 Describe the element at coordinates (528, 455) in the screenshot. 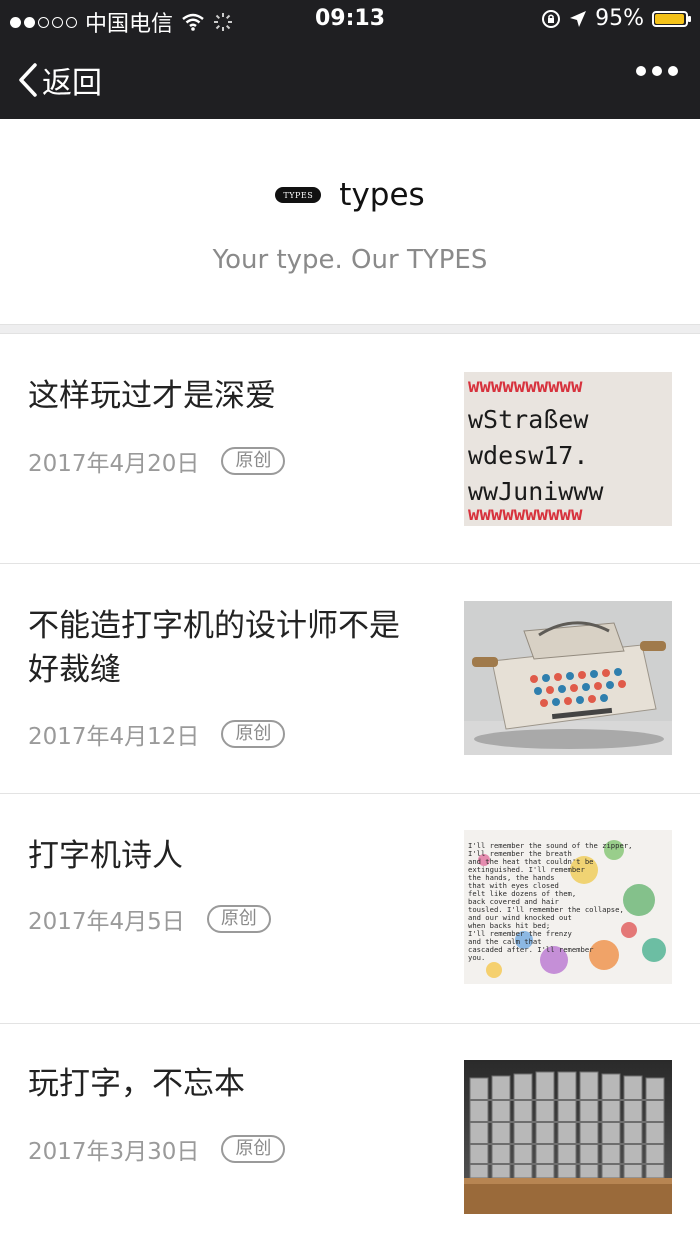

I see `thumb1-line: wdesw17.` at that location.